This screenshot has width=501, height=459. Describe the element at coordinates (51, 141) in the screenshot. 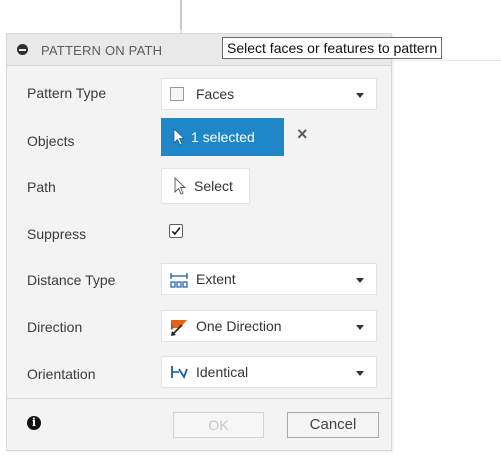

I see `objects-label: Objects` at that location.